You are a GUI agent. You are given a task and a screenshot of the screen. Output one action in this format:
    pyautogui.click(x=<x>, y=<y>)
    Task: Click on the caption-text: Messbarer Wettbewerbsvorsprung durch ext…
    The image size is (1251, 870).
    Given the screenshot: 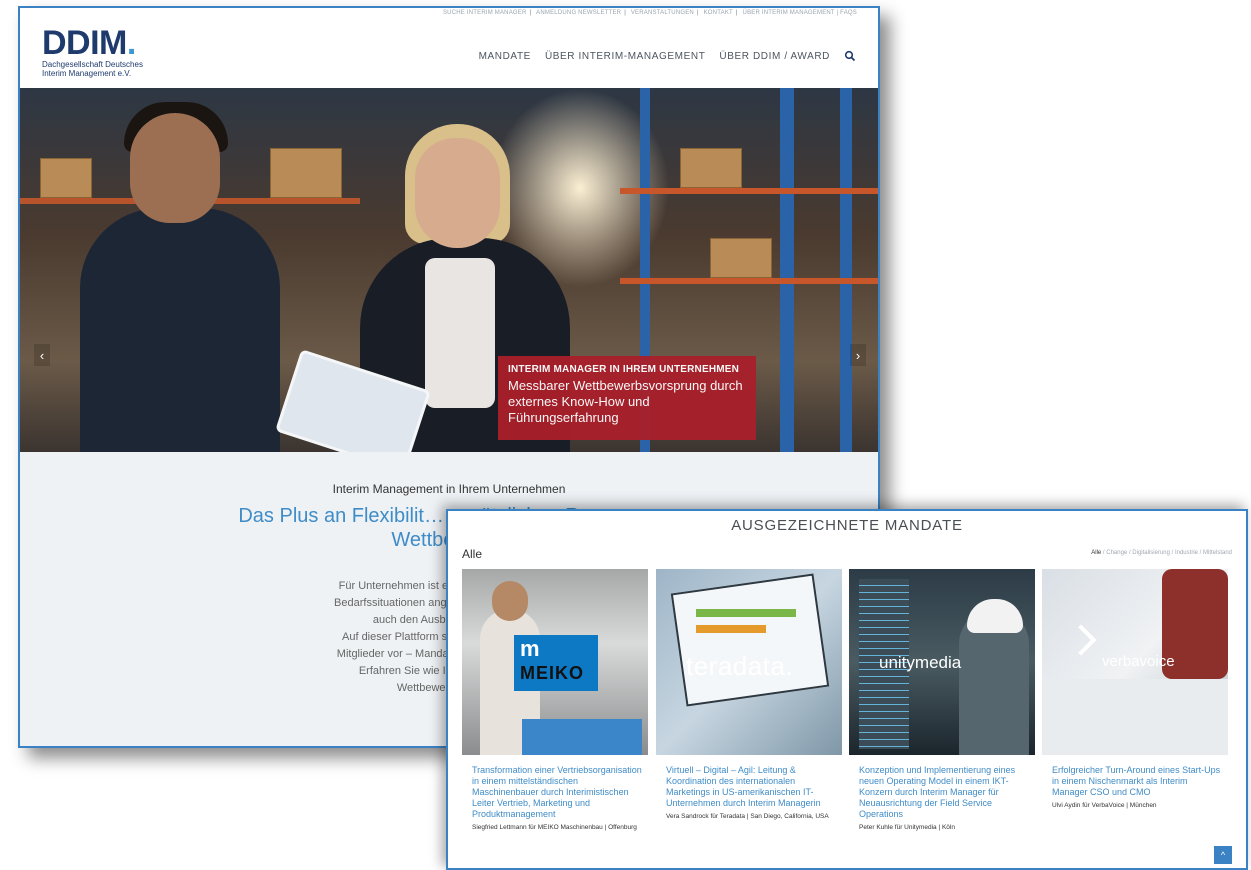 What is the action you would take?
    pyautogui.click(x=625, y=401)
    